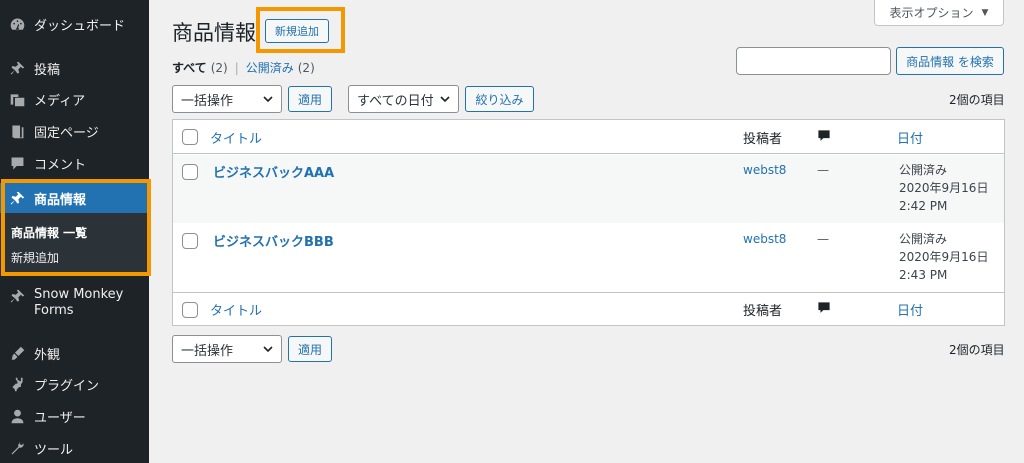 This screenshot has height=463, width=1024. I want to click on filter-button: 絞り込み, so click(499, 99).